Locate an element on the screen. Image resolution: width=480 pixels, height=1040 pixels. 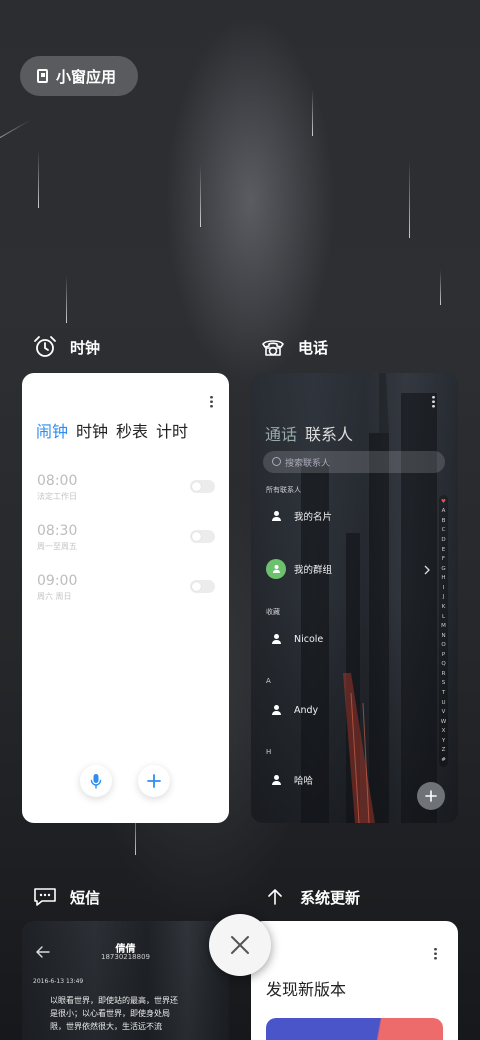
my-groups-label: 我的群组 is located at coordinates (313, 570).